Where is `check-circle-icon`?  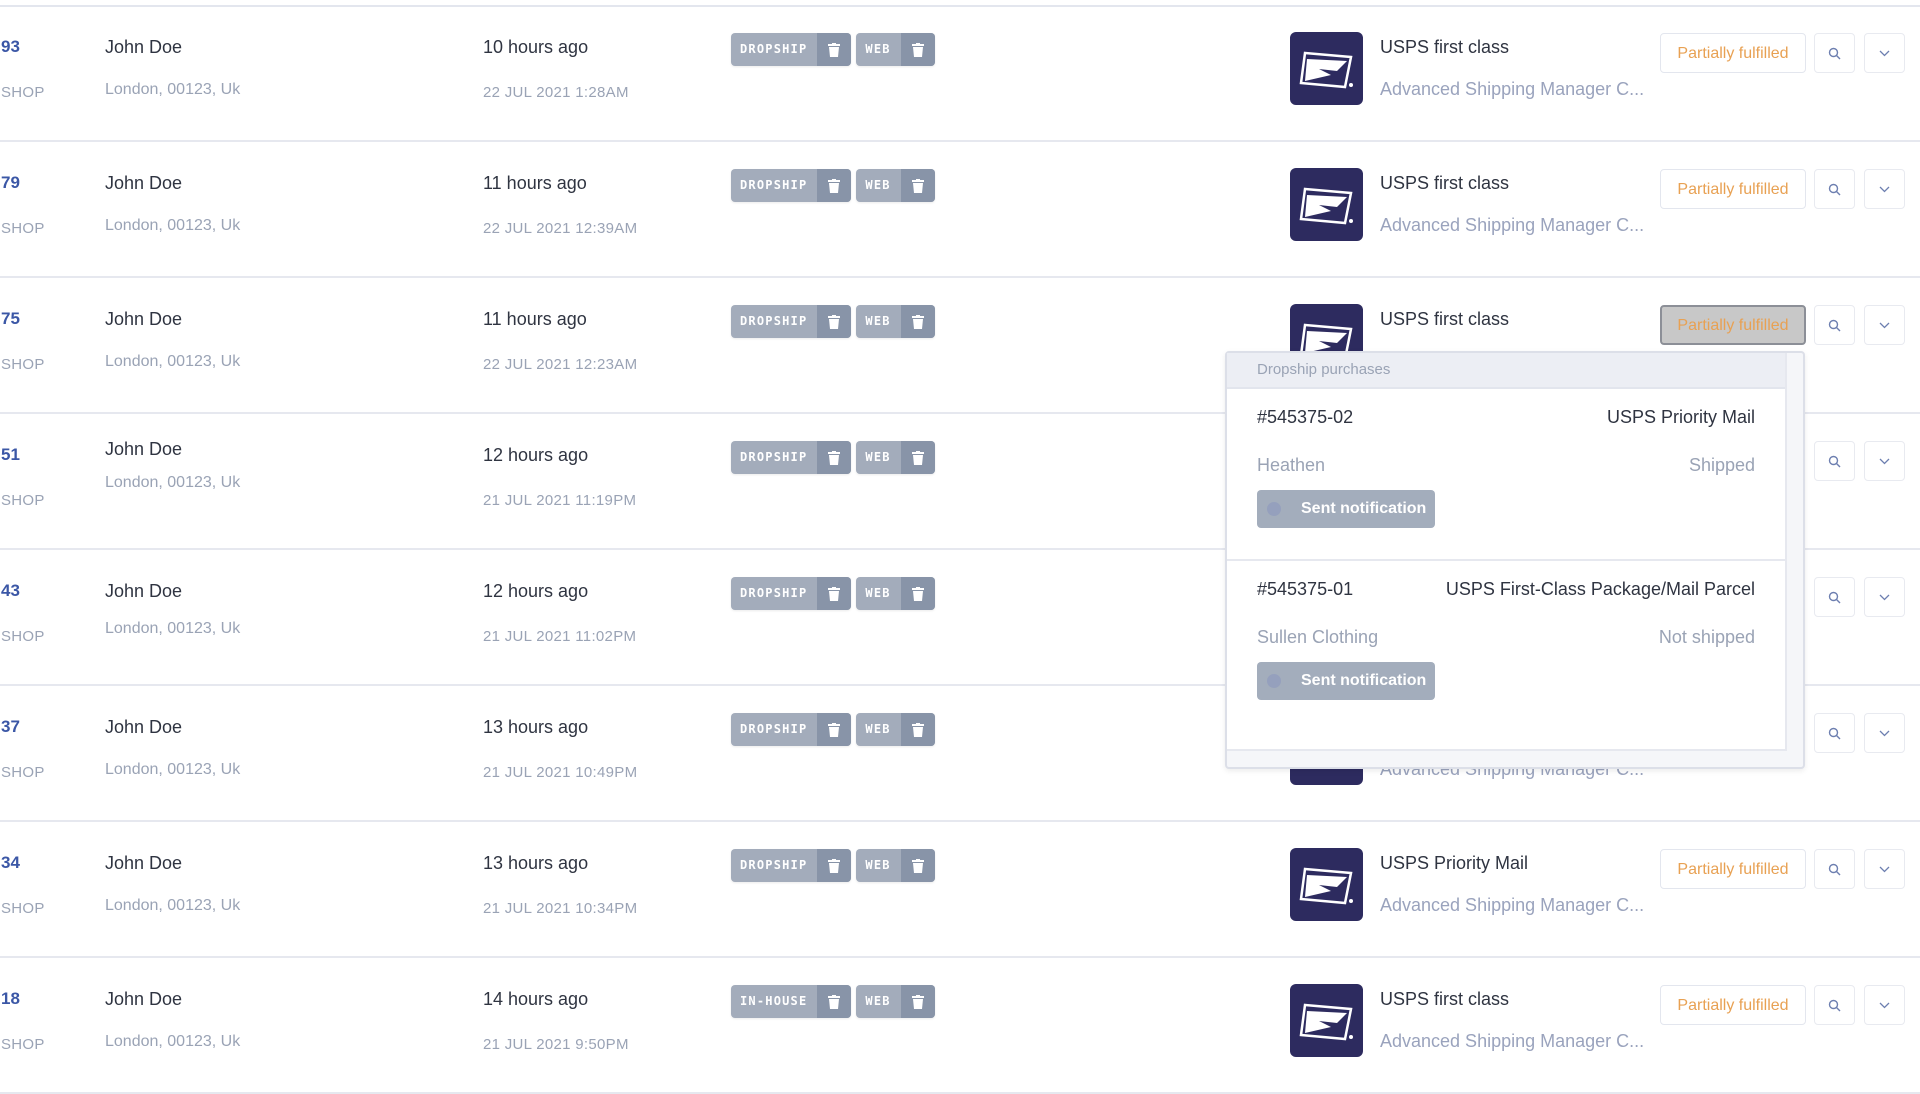 check-circle-icon is located at coordinates (1274, 681).